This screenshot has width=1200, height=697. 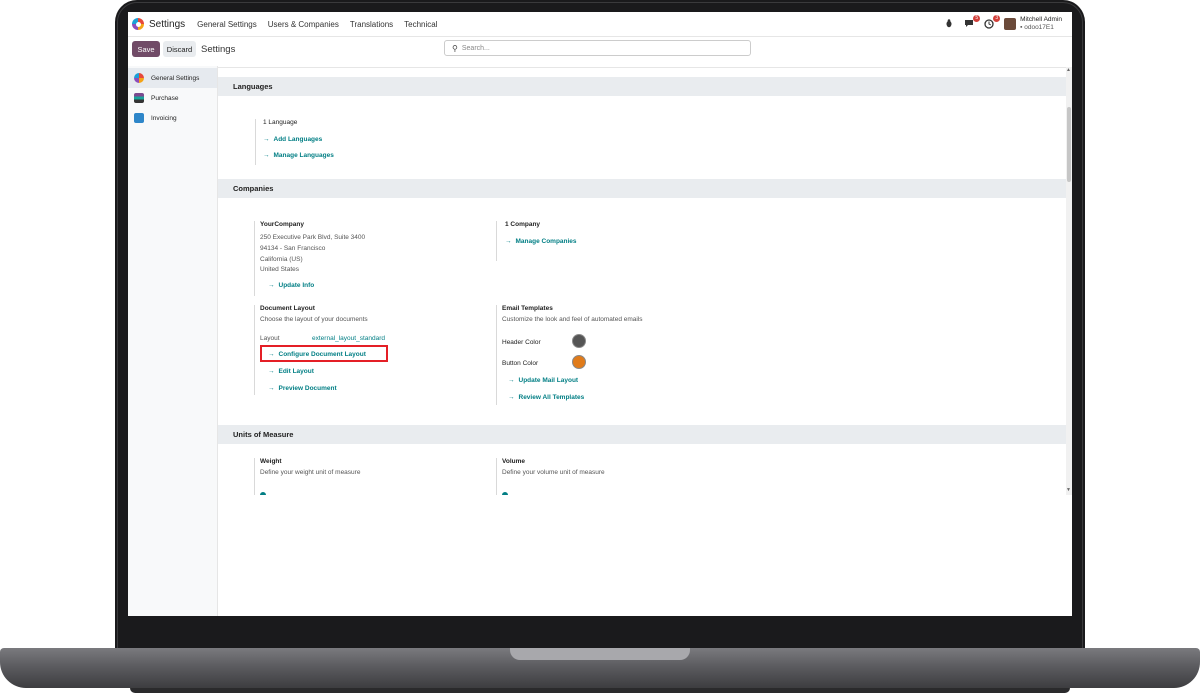 I want to click on add-languages-link: Add Languages, so click(x=293, y=139).